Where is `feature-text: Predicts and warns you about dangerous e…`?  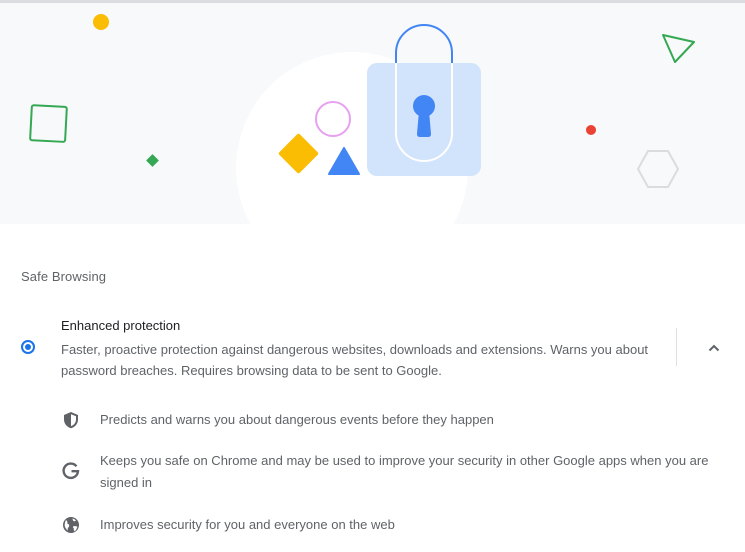 feature-text: Predicts and warns you about dangerous e… is located at coordinates (297, 419).